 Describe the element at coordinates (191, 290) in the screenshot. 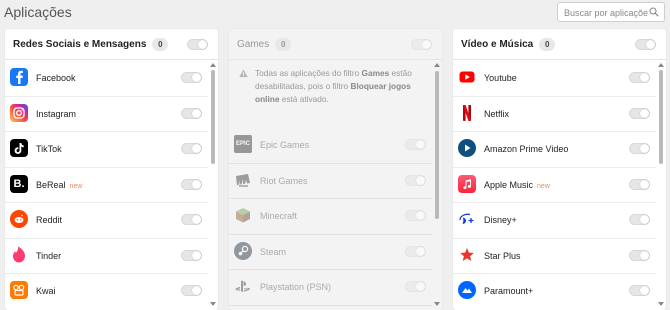

I see `toggle-kwai` at that location.